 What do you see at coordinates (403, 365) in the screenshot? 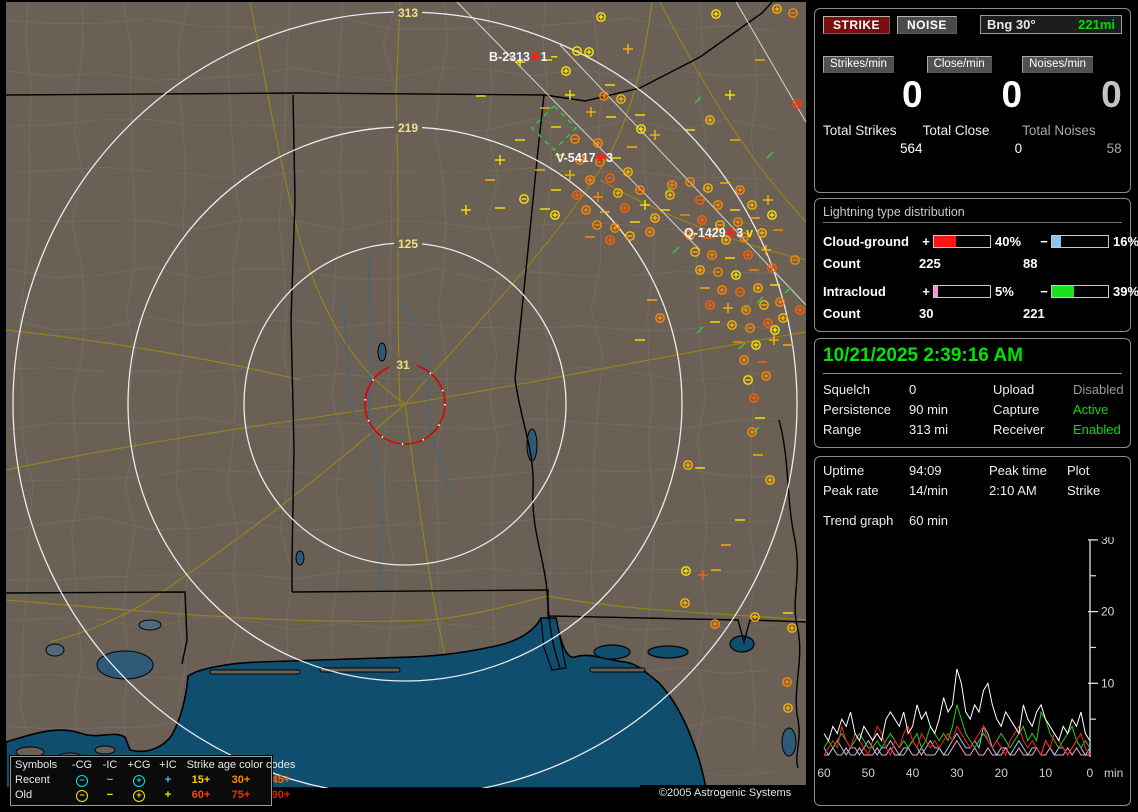
I see `svg-text: 31` at bounding box center [403, 365].